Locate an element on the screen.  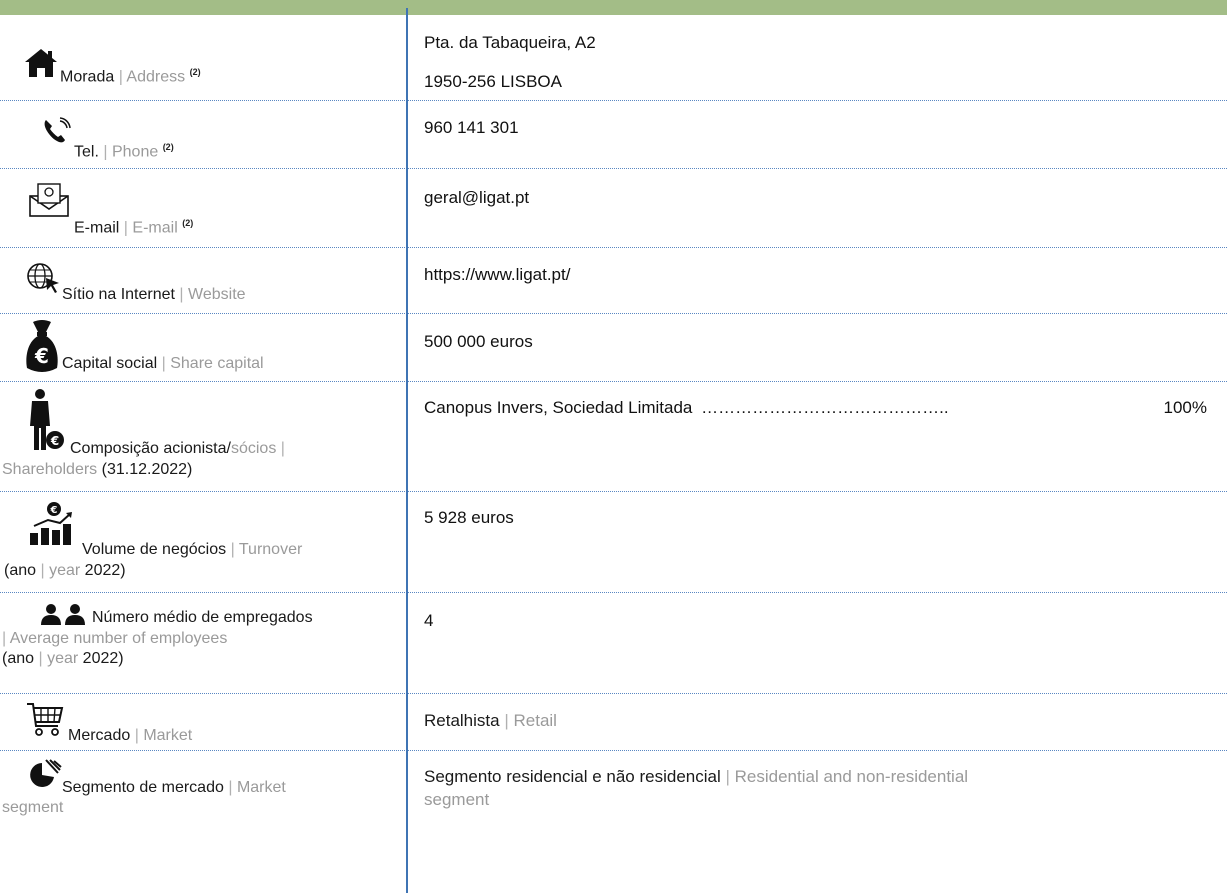
label-market: Mercado | Market is located at coordinates (130, 735).